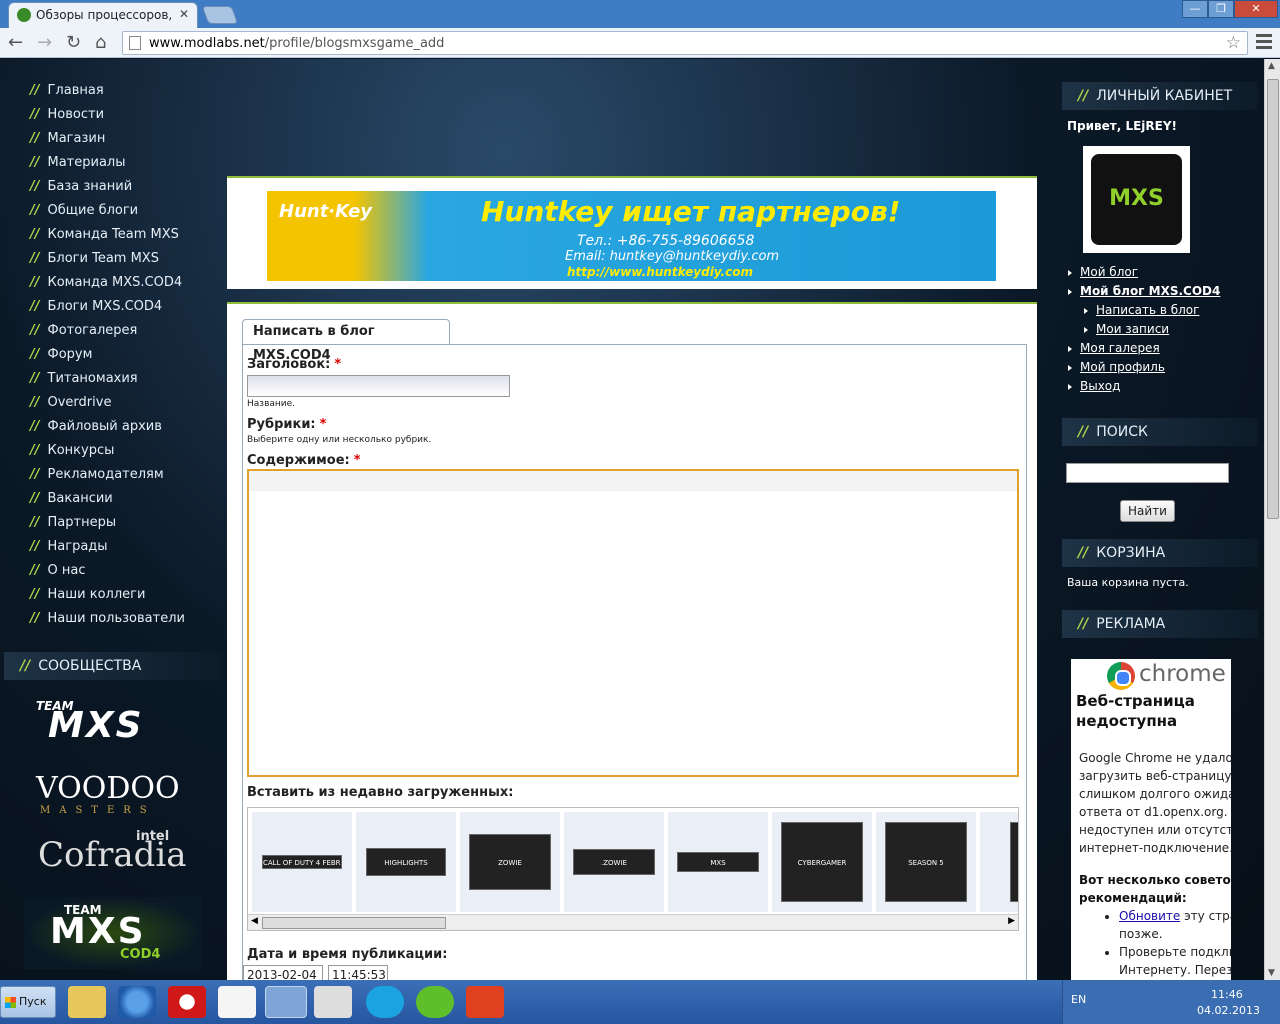 The image size is (1280, 1024). Describe the element at coordinates (1144, 388) in the screenshot. I see `cabinet-link: Выход` at that location.